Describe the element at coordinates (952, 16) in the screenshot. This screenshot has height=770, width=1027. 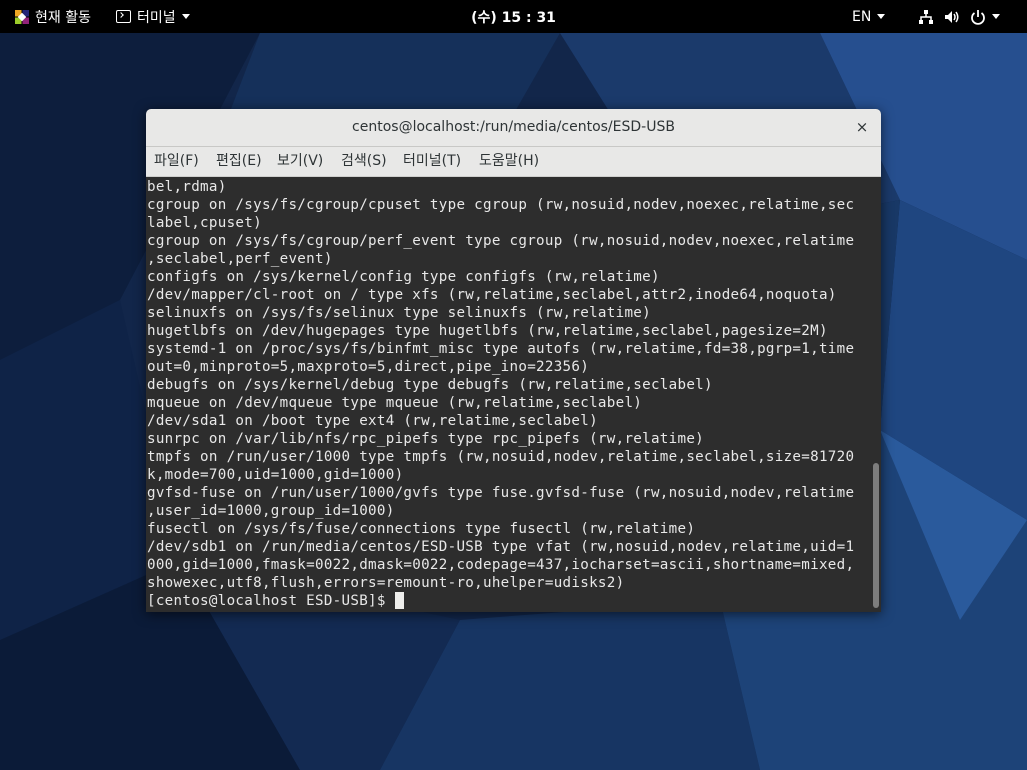
I see `volume-icon` at that location.